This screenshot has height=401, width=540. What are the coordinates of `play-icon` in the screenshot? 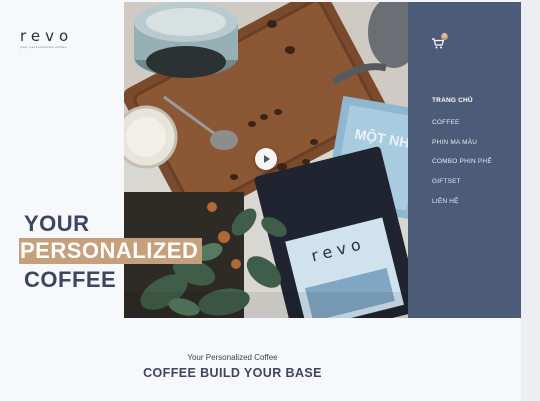 It's located at (267, 159).